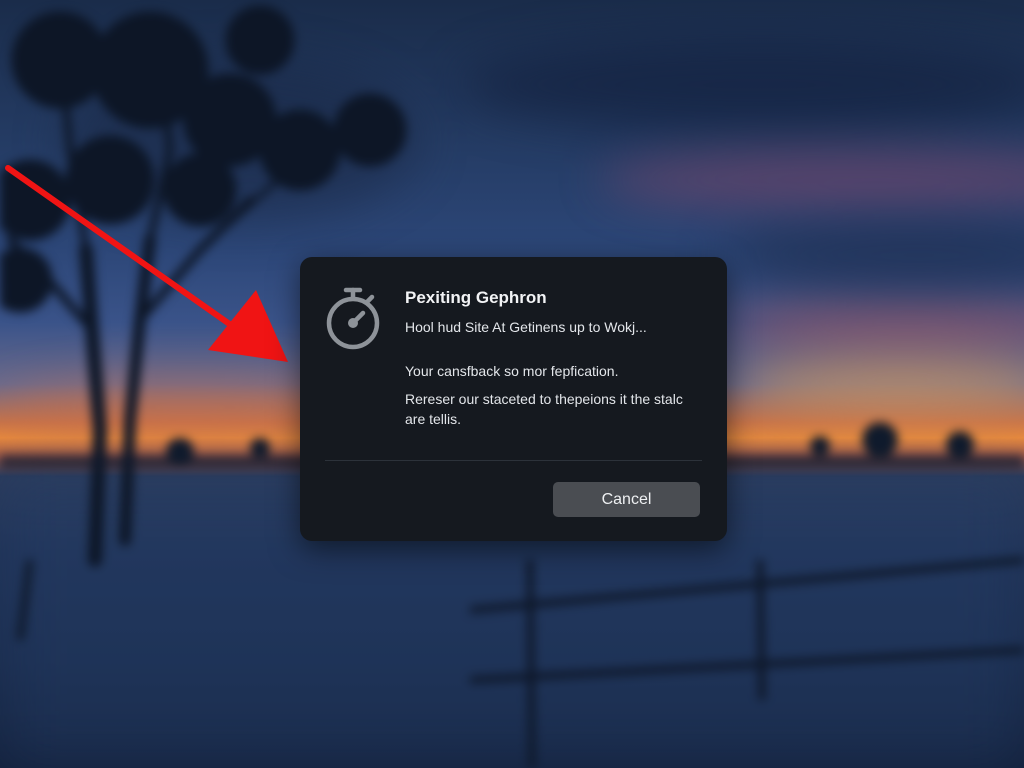 The height and width of the screenshot is (768, 1024). I want to click on dialog-message: Your cansfback so mor fepfication., so click(512, 371).